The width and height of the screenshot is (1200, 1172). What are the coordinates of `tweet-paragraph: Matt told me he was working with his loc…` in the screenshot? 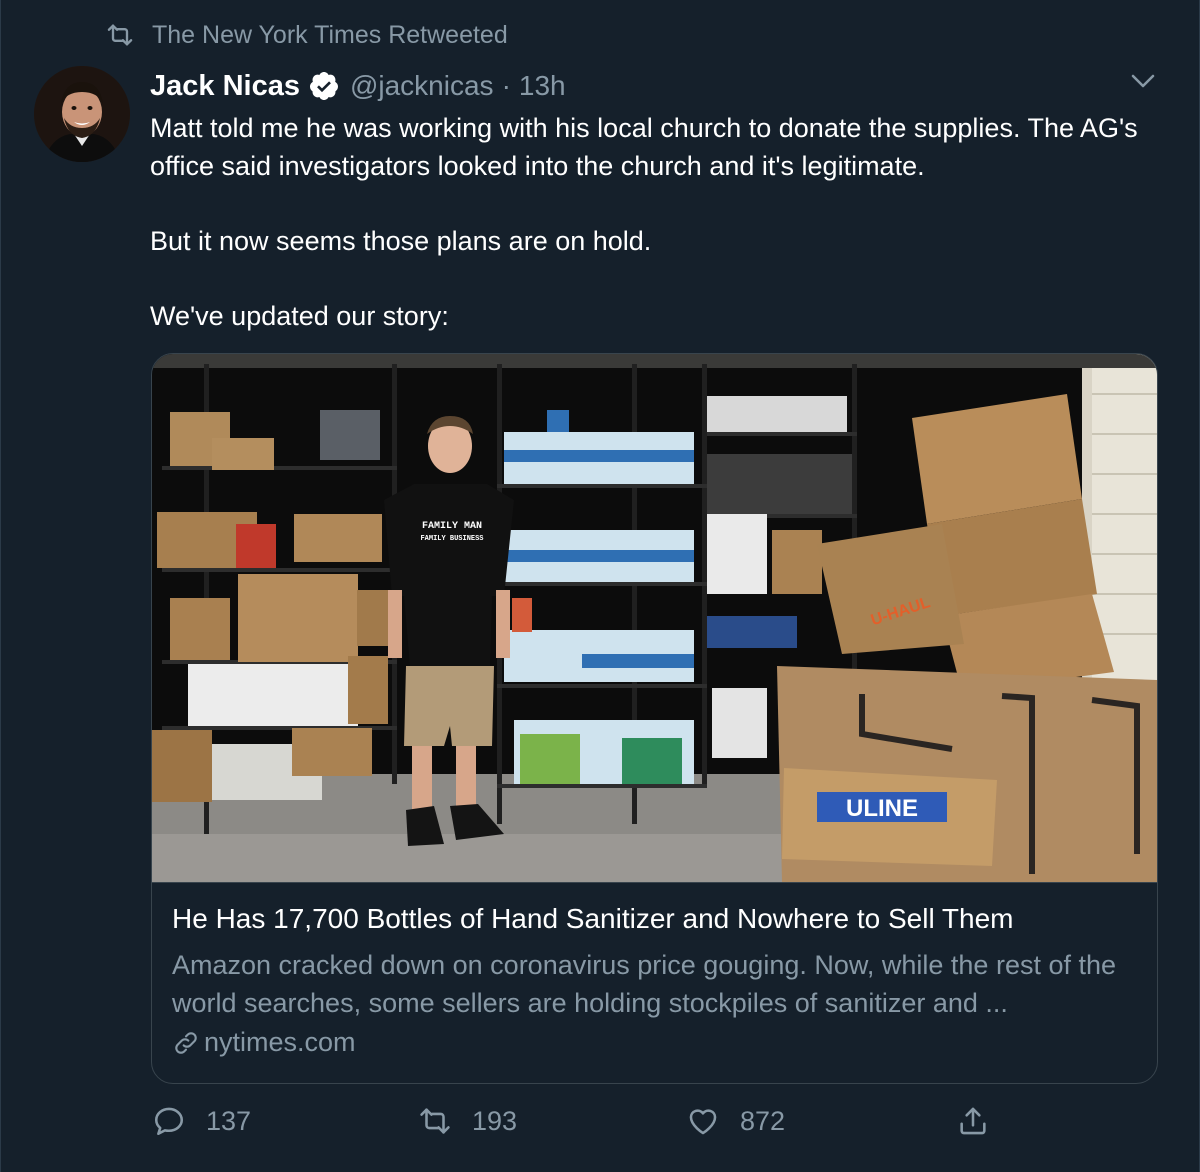 It's located at (644, 147).